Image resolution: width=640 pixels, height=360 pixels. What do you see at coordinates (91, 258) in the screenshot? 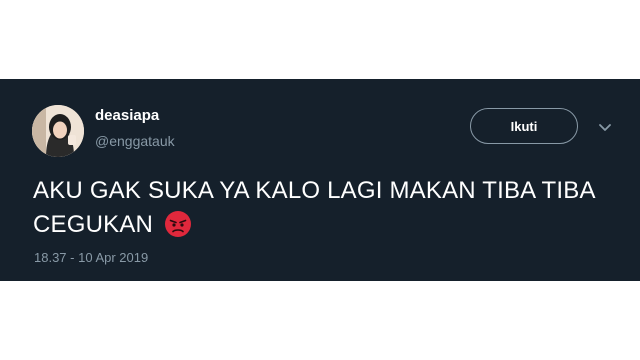
I see `tweet-timestamp: 18.37 - 10 Apr 2019` at bounding box center [91, 258].